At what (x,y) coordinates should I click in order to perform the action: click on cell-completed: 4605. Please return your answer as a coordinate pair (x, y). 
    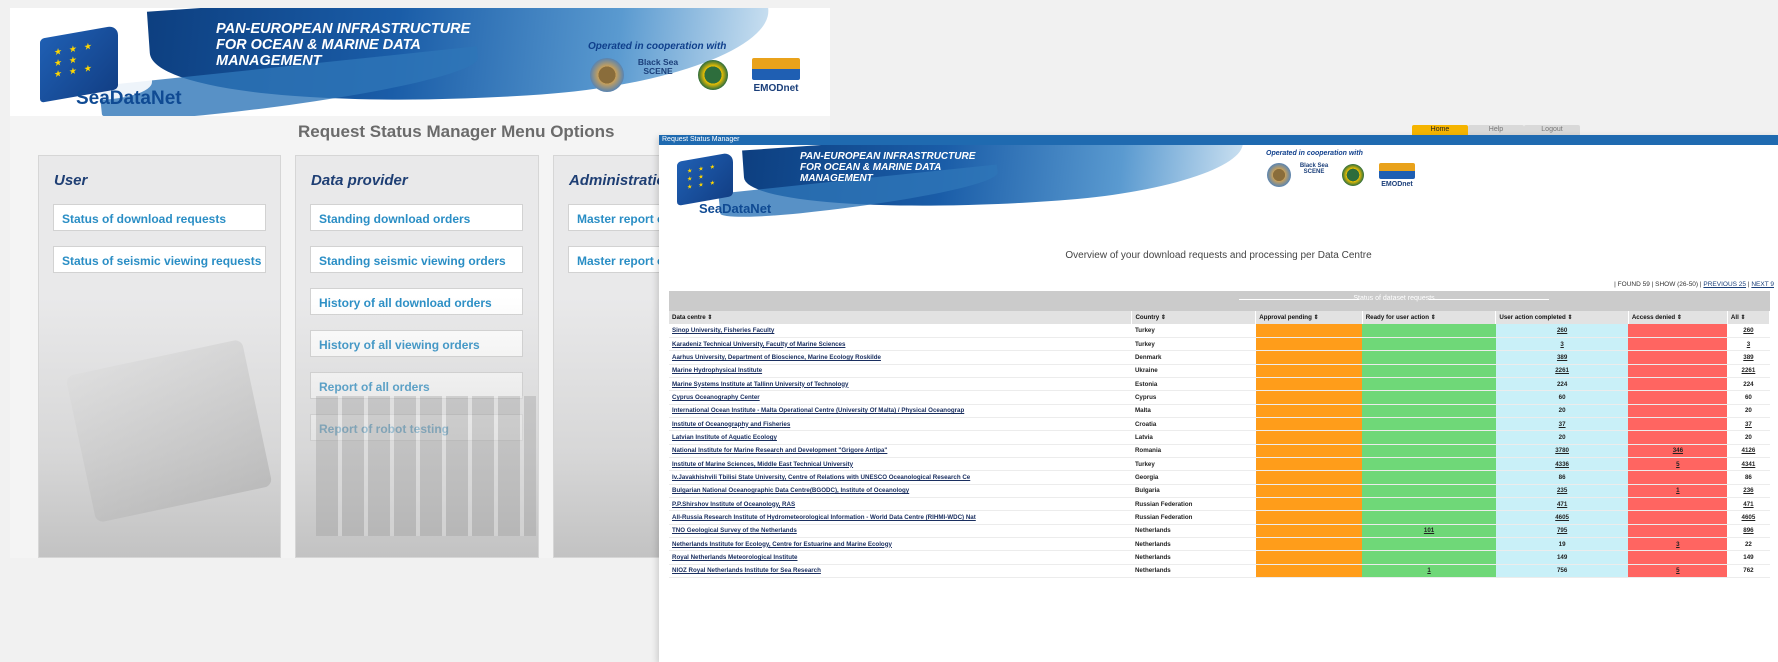
    Looking at the image, I should click on (1562, 517).